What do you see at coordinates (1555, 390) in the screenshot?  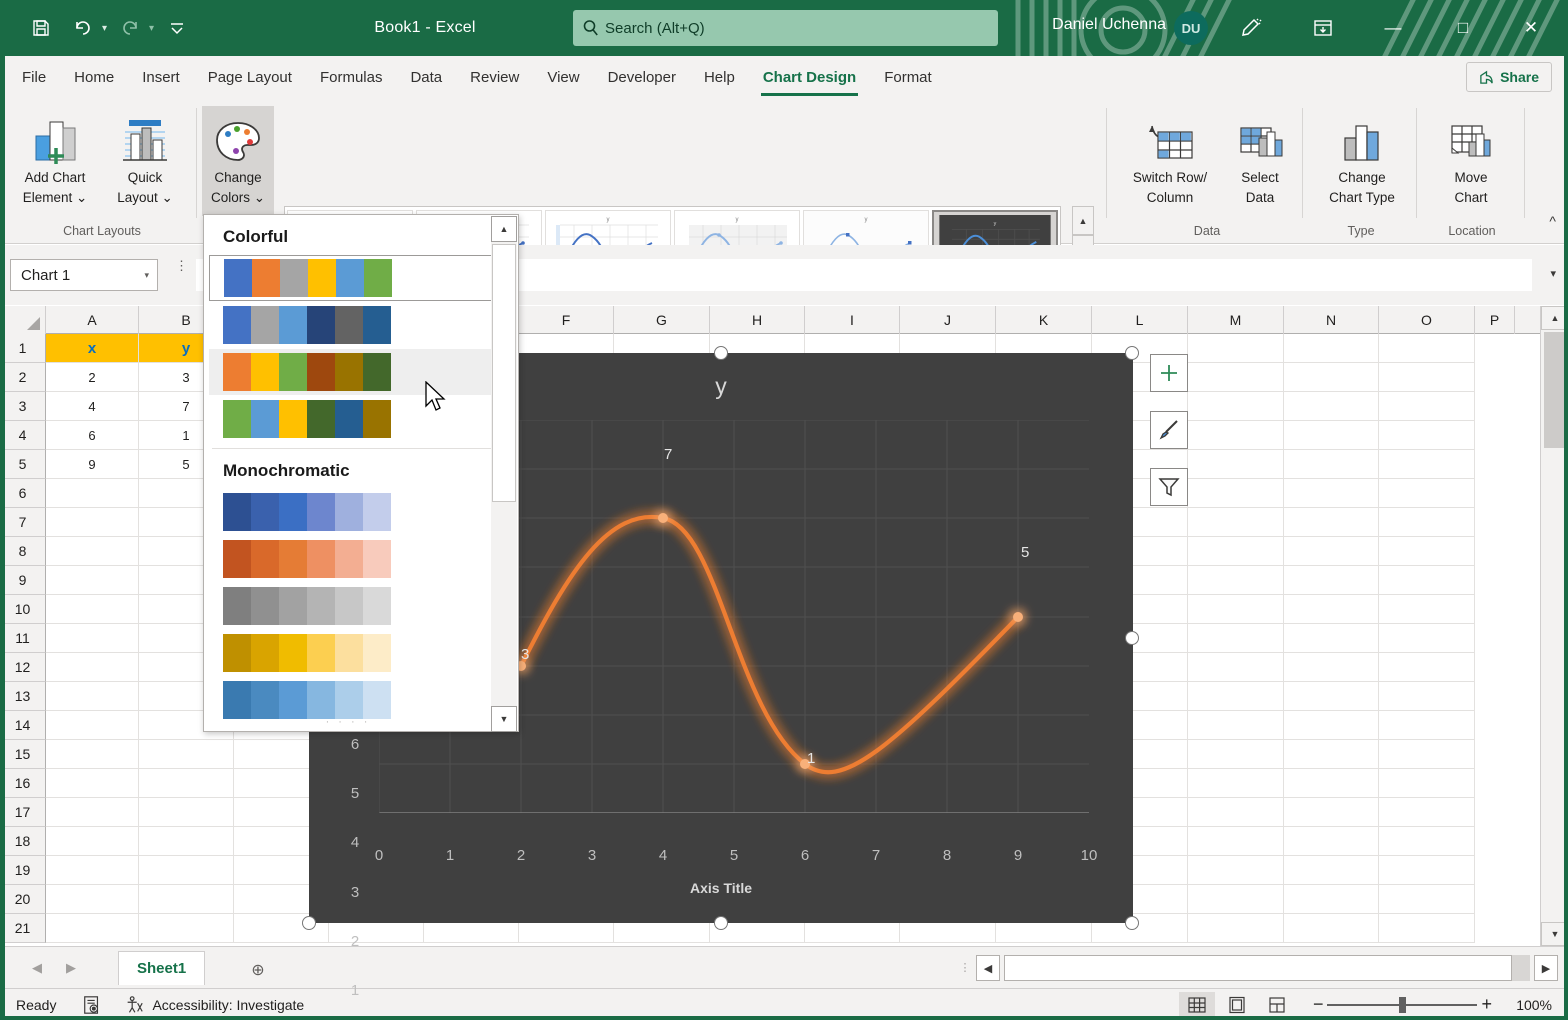 I see `vertical-scrollbar-thumb` at bounding box center [1555, 390].